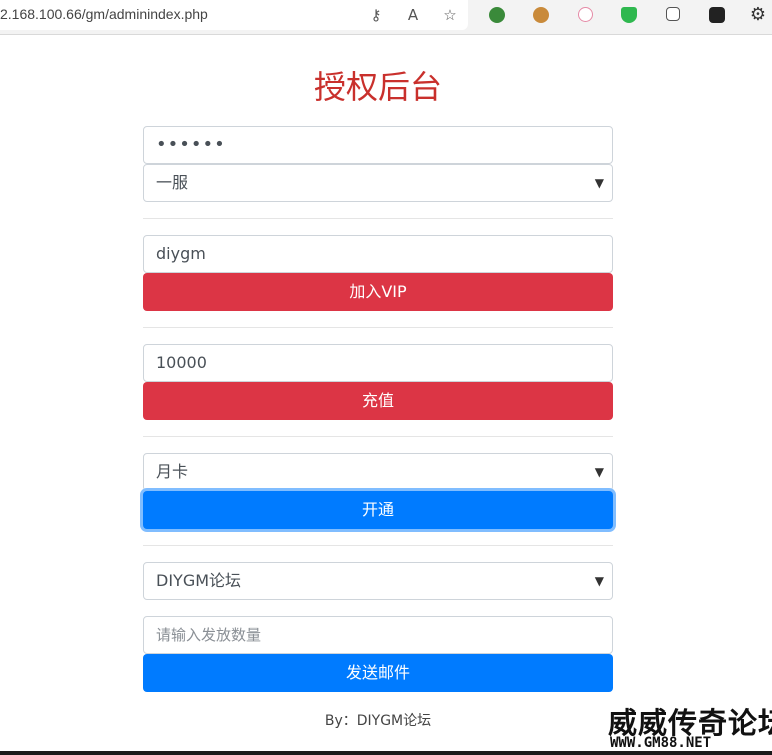 This screenshot has height=755, width=772. I want to click on address-bar: 2.168.100.66/gm/adminindex.php ⚷ A ☆, so click(234, 15).